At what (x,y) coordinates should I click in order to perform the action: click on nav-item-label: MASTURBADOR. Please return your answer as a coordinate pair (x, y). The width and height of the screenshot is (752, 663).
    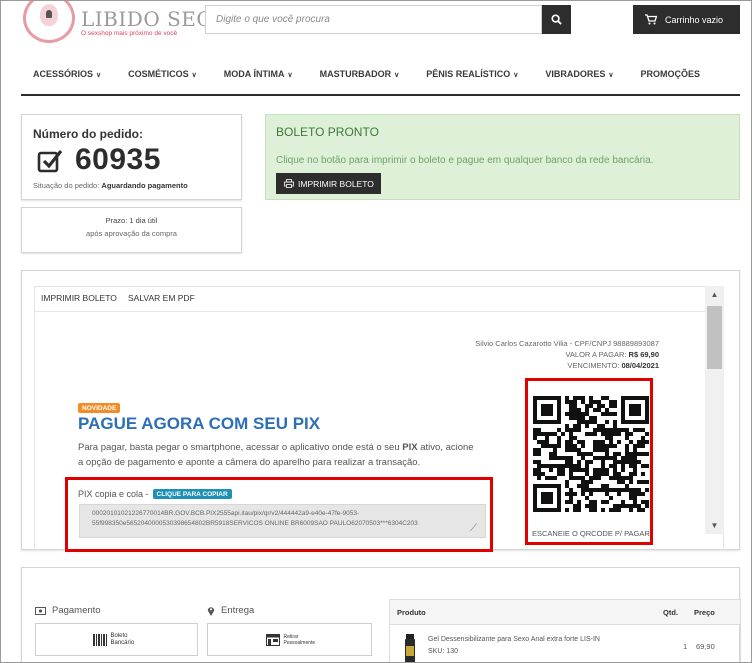
    Looking at the image, I should click on (355, 74).